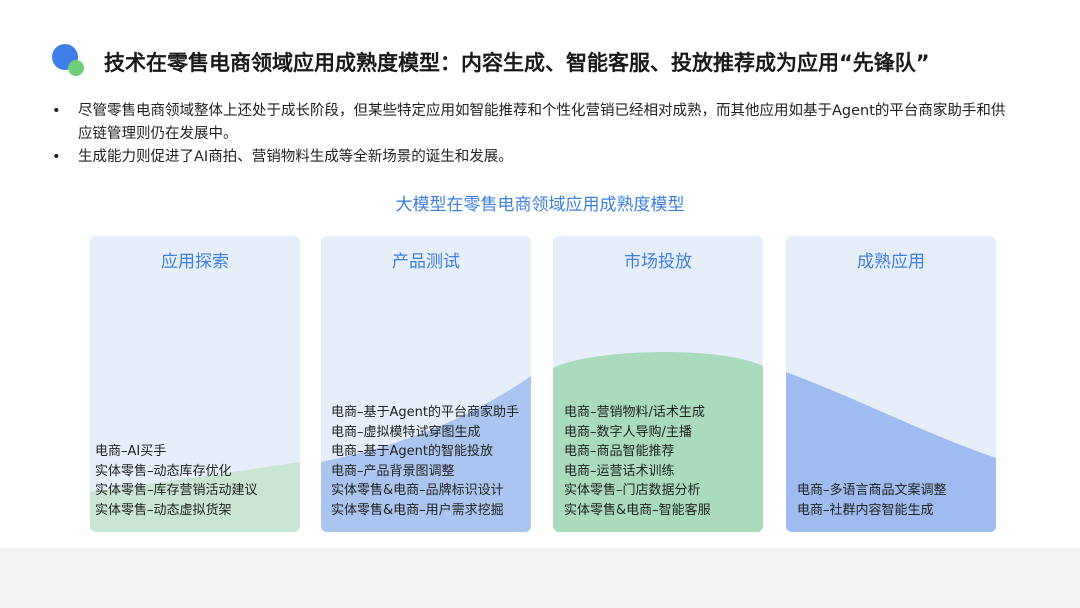 The width and height of the screenshot is (1080, 608). Describe the element at coordinates (406, 432) in the screenshot. I see `list-item: 电商–虚拟模特试穿图生成` at that location.